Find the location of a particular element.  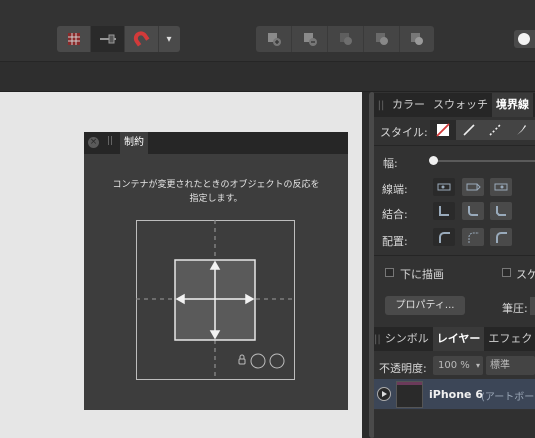

opacity-label: 不透明度: is located at coordinates (403, 368).